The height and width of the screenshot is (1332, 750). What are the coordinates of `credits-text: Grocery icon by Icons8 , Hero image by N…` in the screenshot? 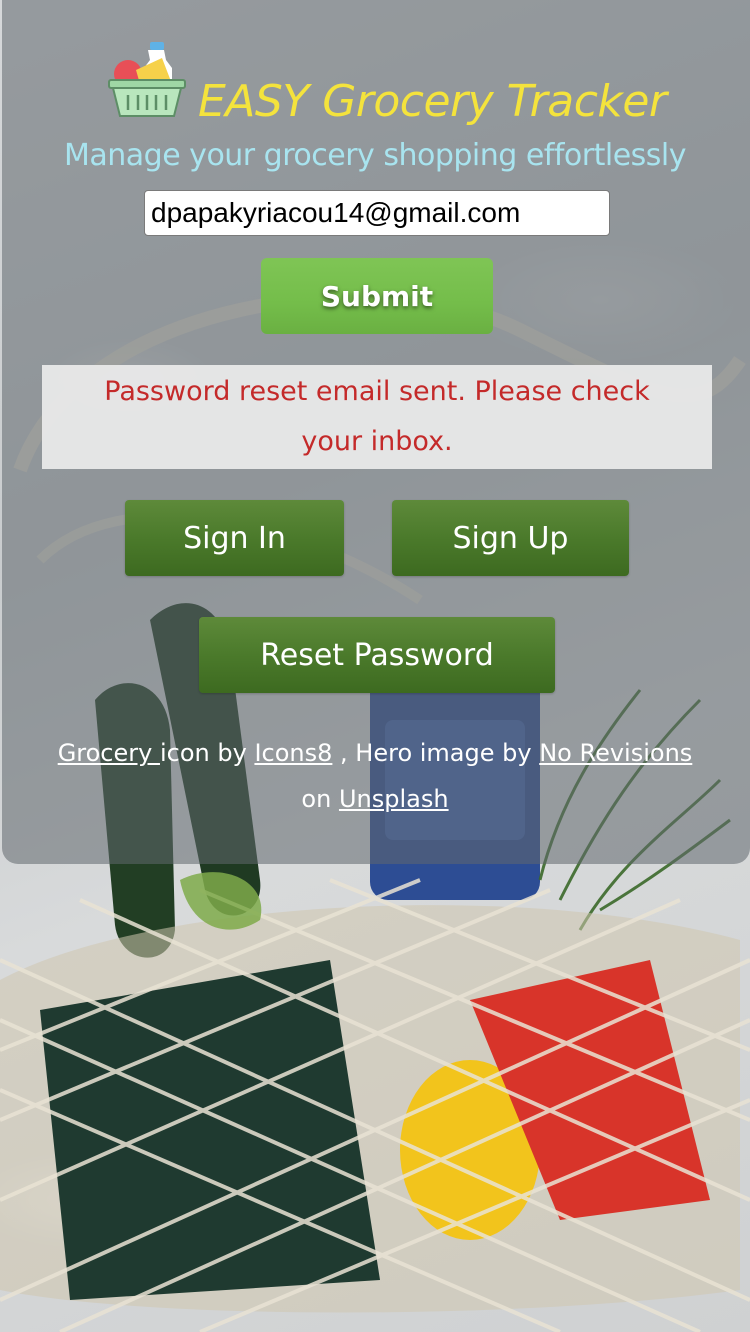 It's located at (375, 776).